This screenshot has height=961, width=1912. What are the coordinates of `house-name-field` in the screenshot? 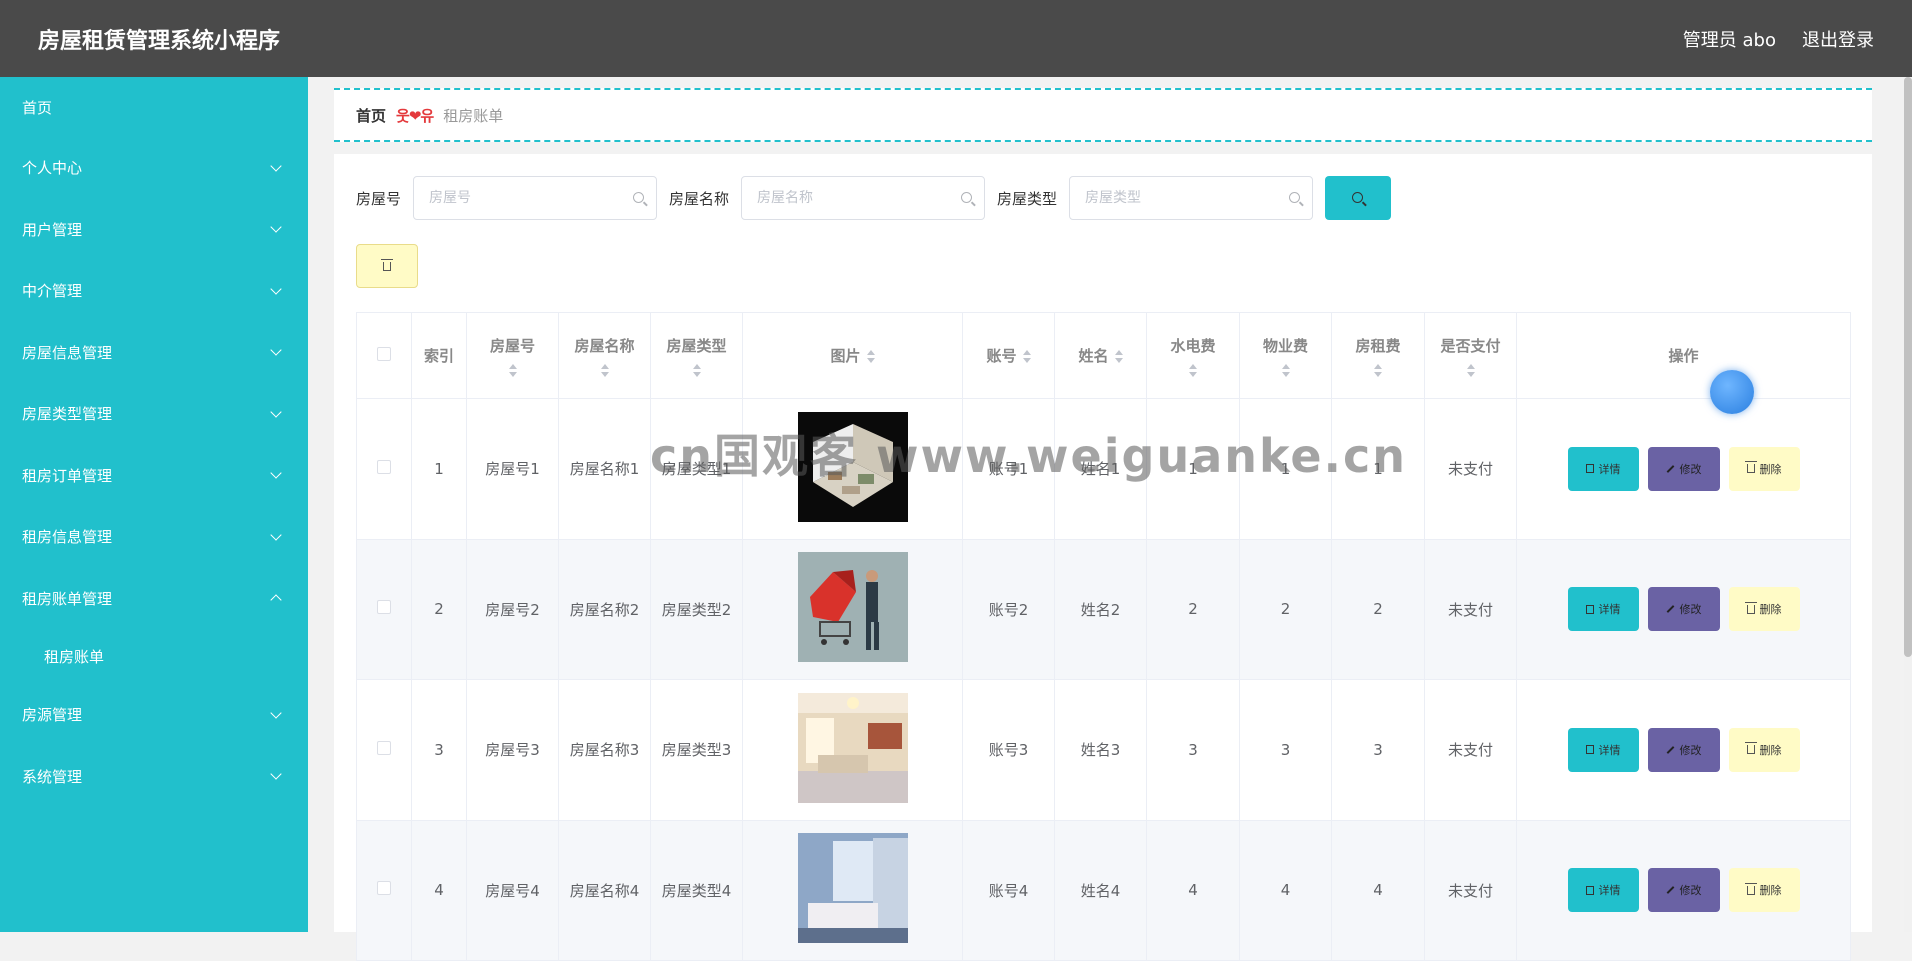 It's located at (863, 198).